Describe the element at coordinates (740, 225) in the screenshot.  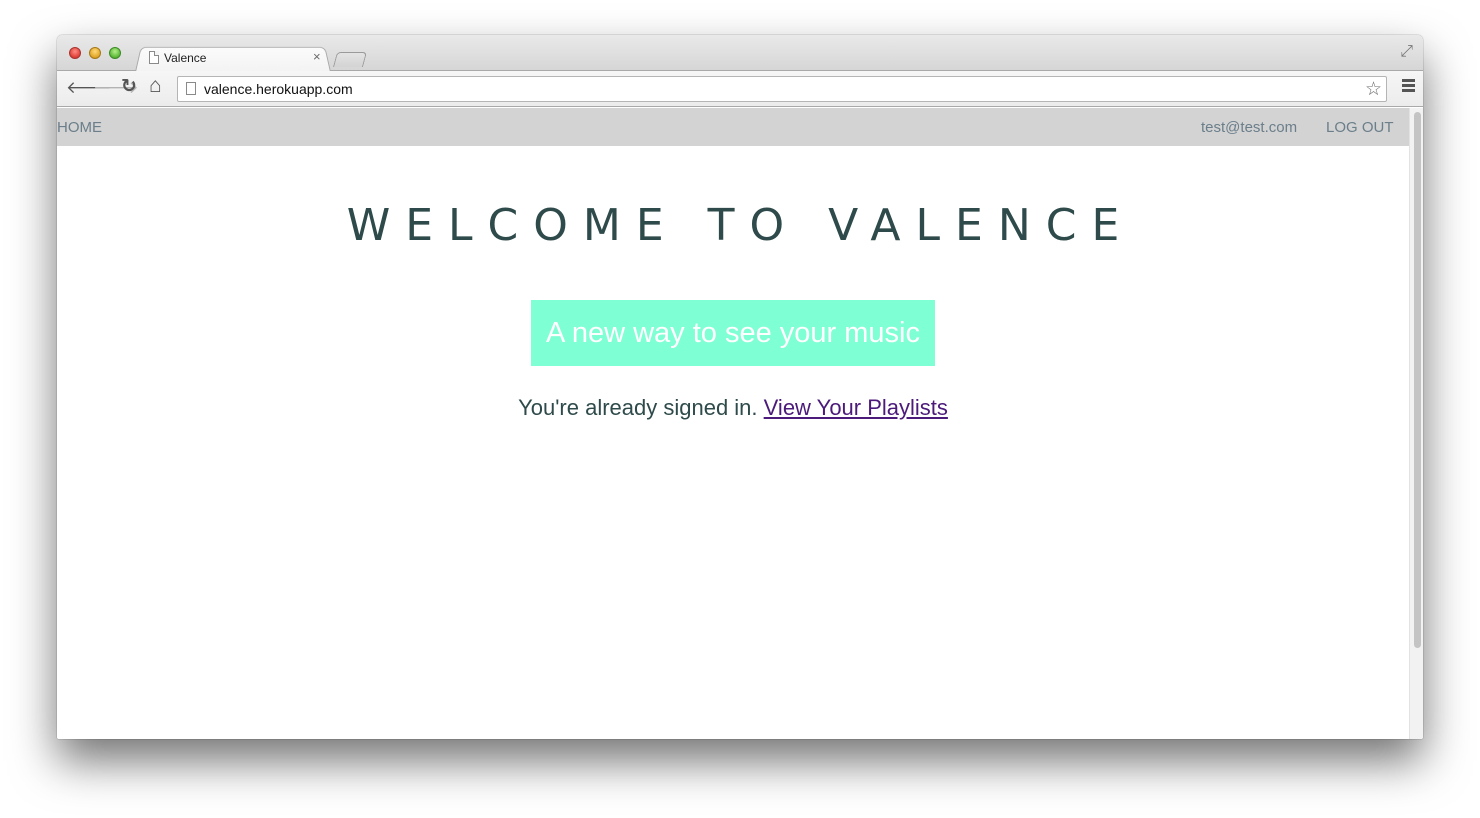
I see `page-title: WELCOME TO VALENCE` at that location.